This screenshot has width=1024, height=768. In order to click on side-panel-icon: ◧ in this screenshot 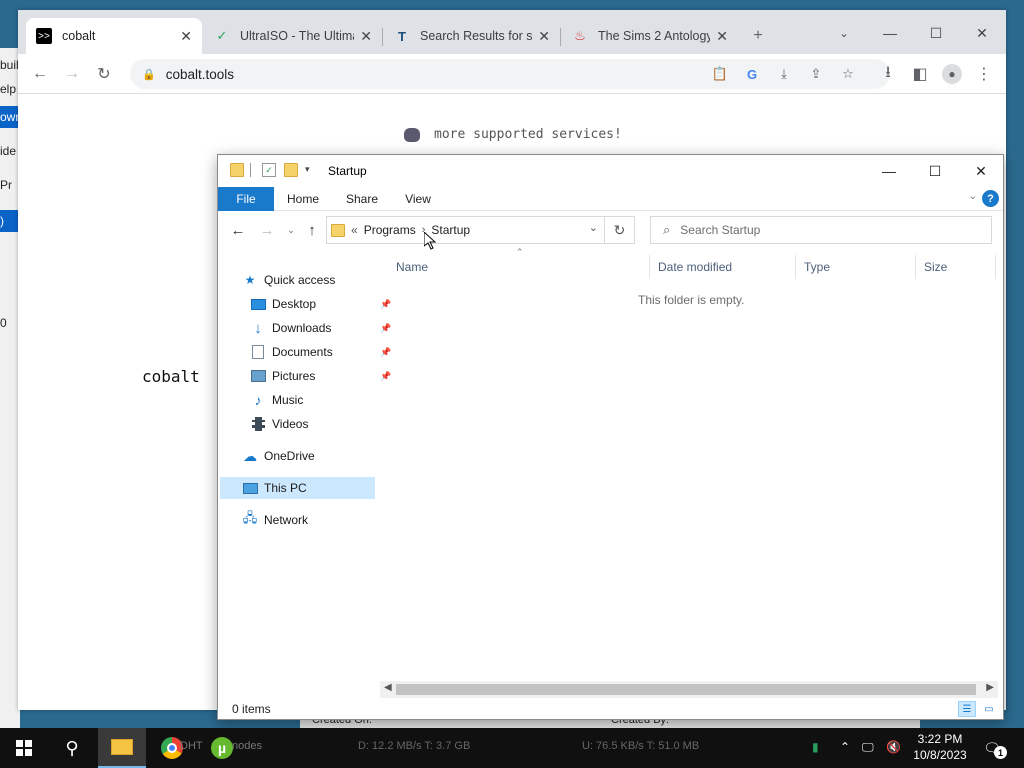, I will do `click(920, 74)`.